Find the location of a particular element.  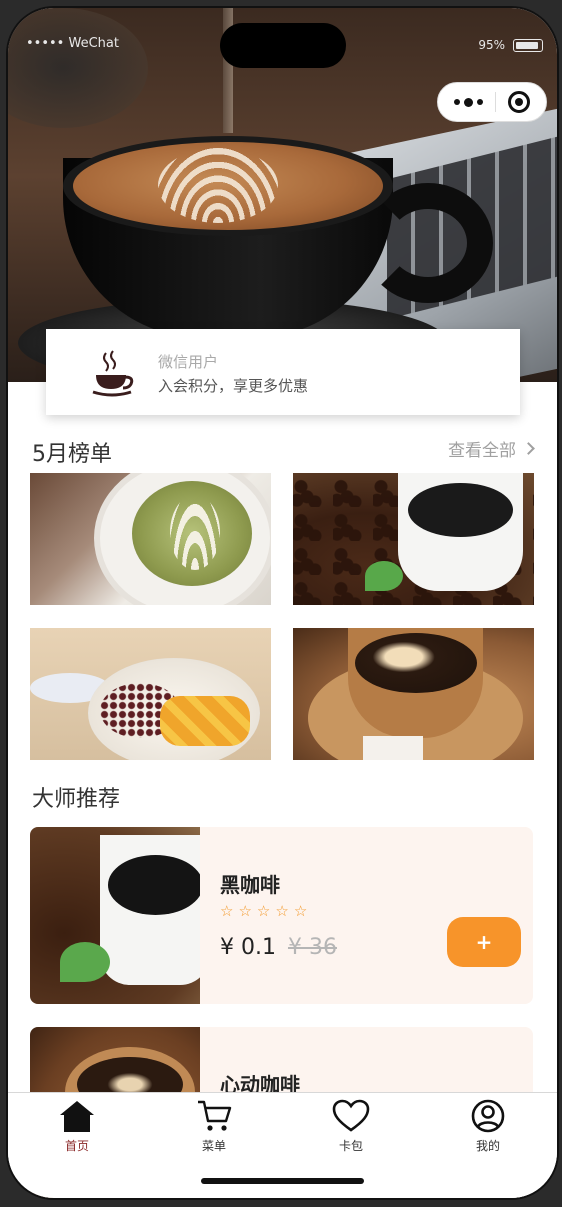

tab-menu: 菜单 is located at coordinates (214, 1126).